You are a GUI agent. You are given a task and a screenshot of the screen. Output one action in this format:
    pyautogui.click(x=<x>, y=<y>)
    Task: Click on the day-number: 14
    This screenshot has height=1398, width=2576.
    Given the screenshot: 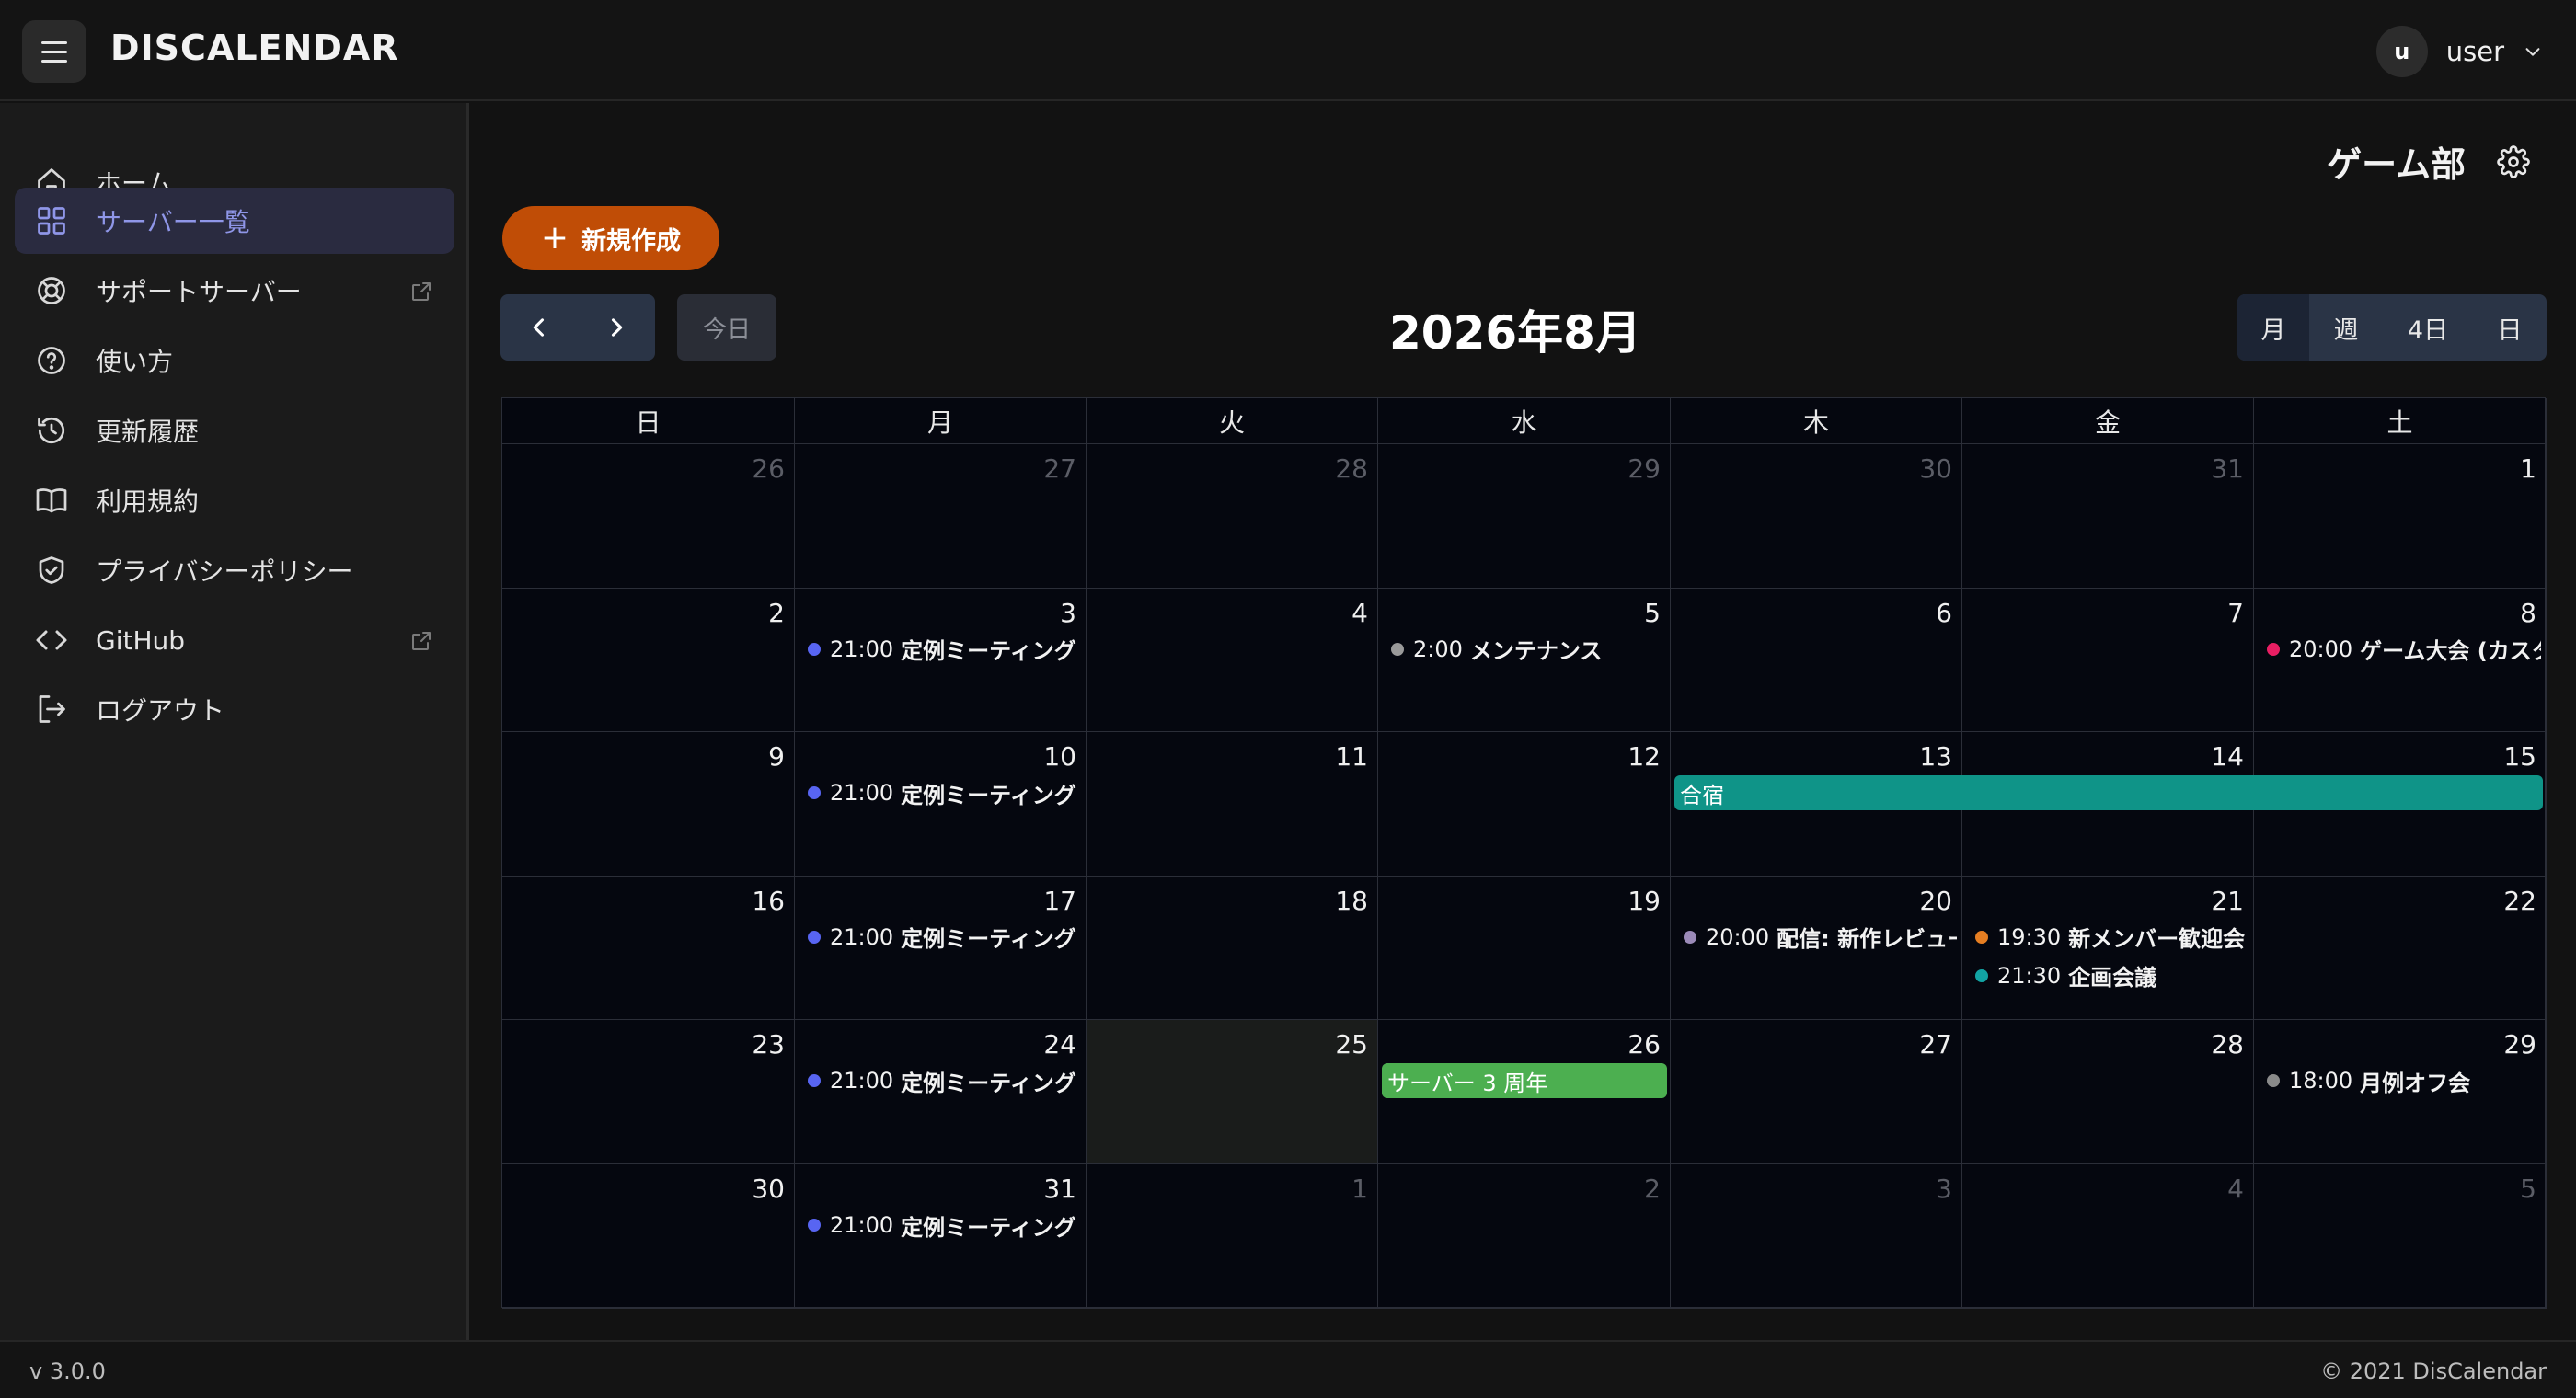 What is the action you would take?
    pyautogui.click(x=2227, y=756)
    